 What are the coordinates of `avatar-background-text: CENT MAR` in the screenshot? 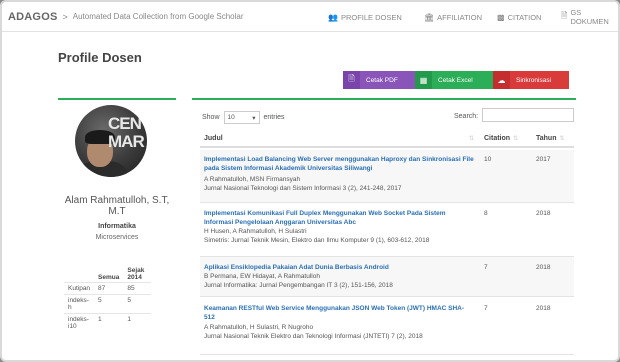 It's located at (127, 132).